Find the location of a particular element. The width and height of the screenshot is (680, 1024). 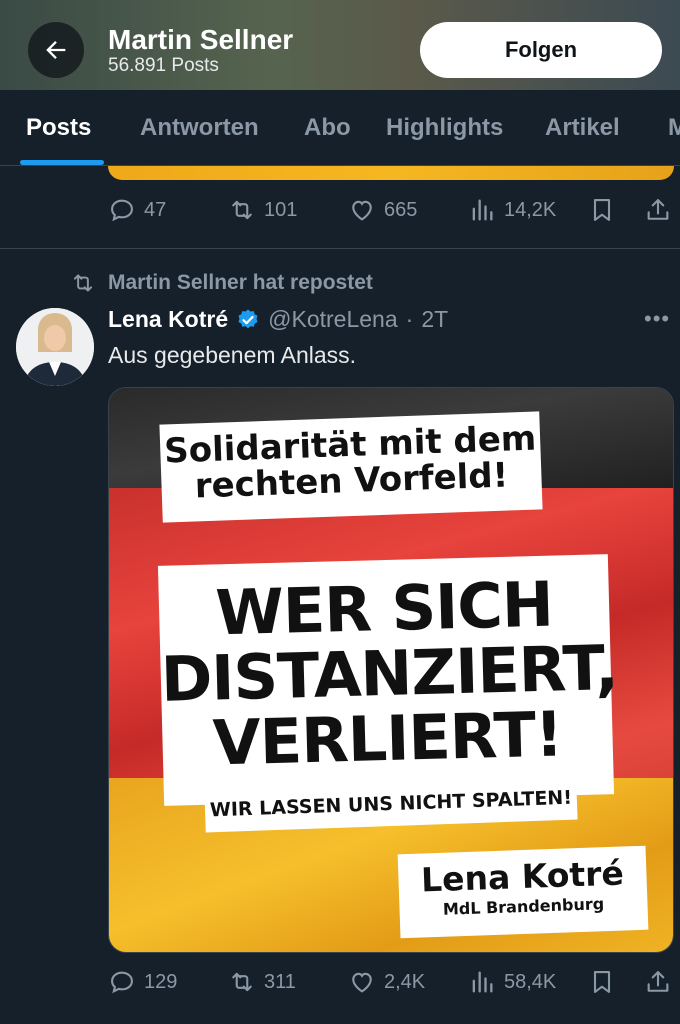

repost-count: 101 is located at coordinates (281, 209).